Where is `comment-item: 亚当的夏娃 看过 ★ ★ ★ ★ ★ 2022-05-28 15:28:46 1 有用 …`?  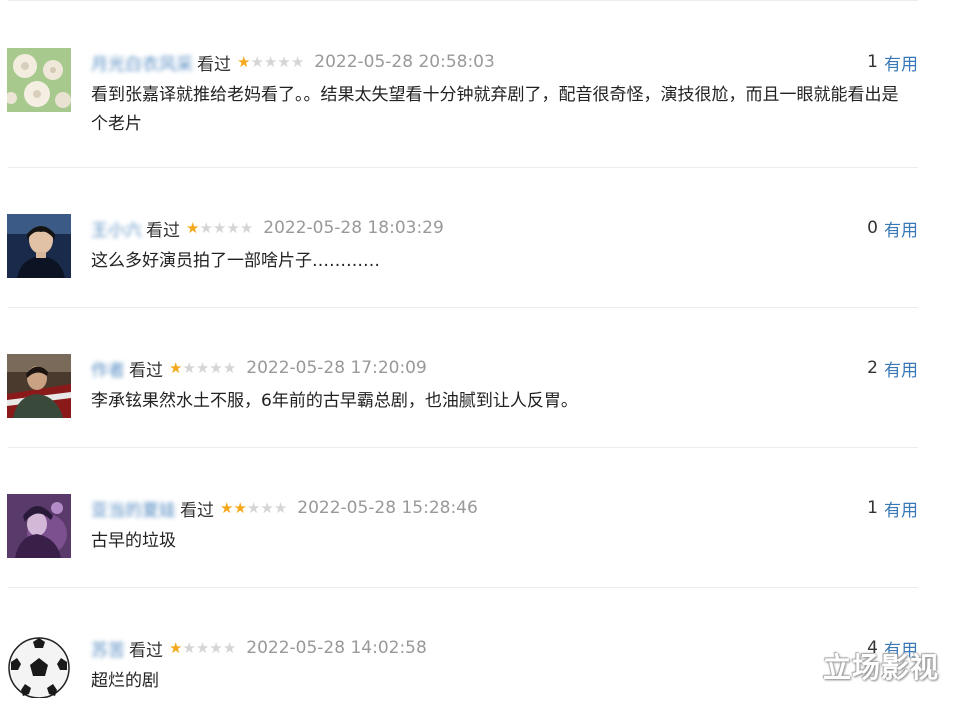
comment-item: 亚当的夏娃 看过 ★ ★ ★ ★ ★ 2022-05-28 15:28:46 1 有用 … is located at coordinates (465, 539).